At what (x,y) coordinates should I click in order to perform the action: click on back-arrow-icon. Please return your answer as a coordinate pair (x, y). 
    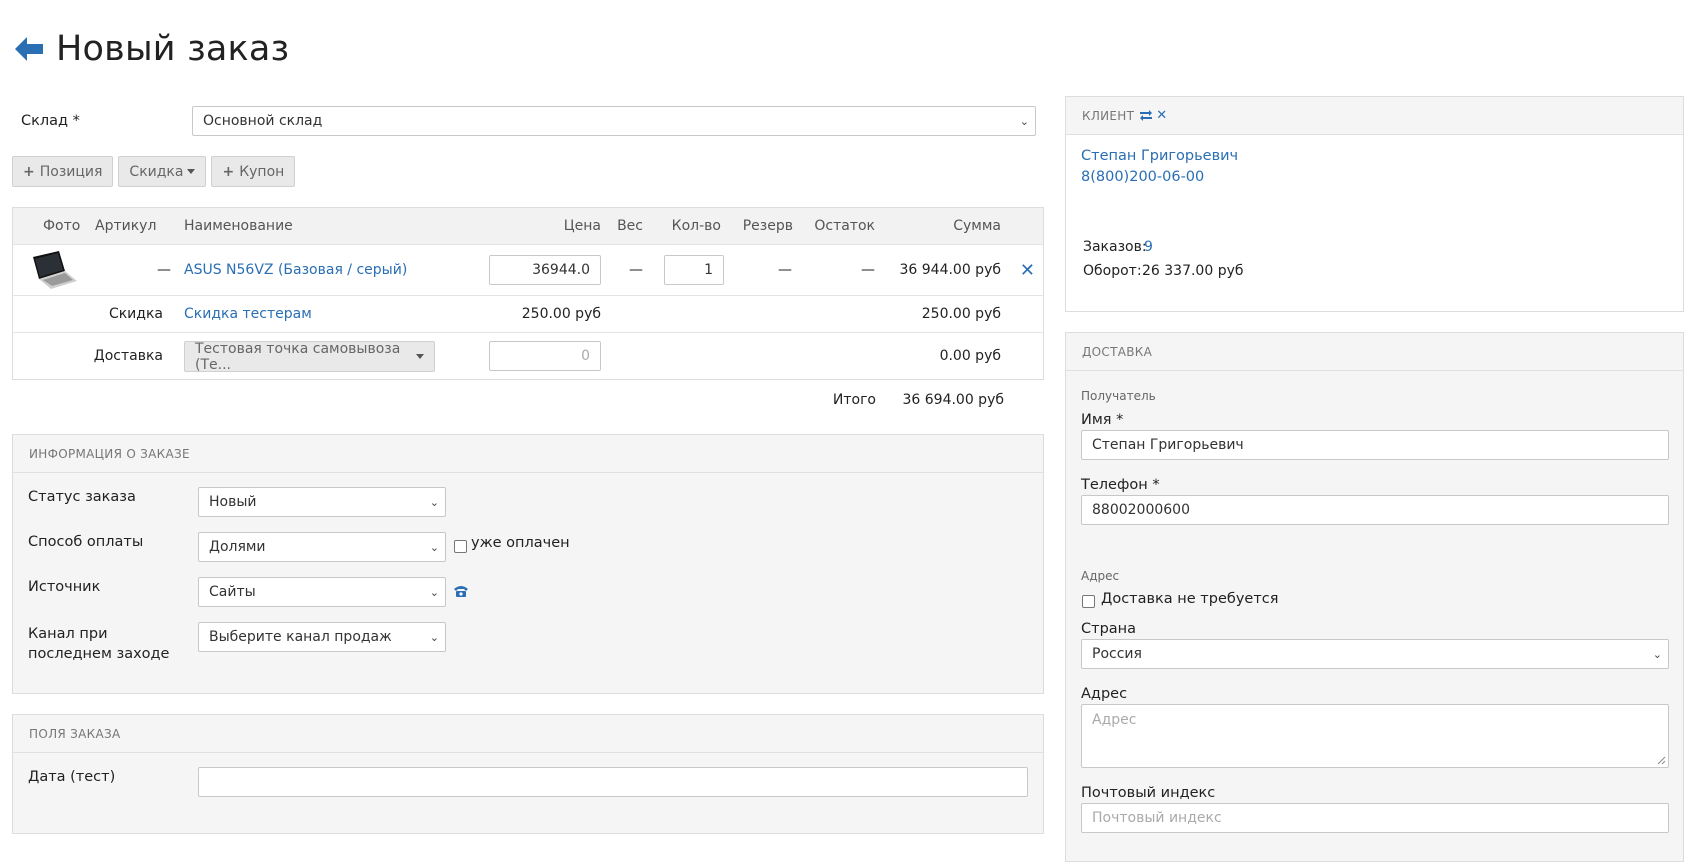
    Looking at the image, I should click on (29, 49).